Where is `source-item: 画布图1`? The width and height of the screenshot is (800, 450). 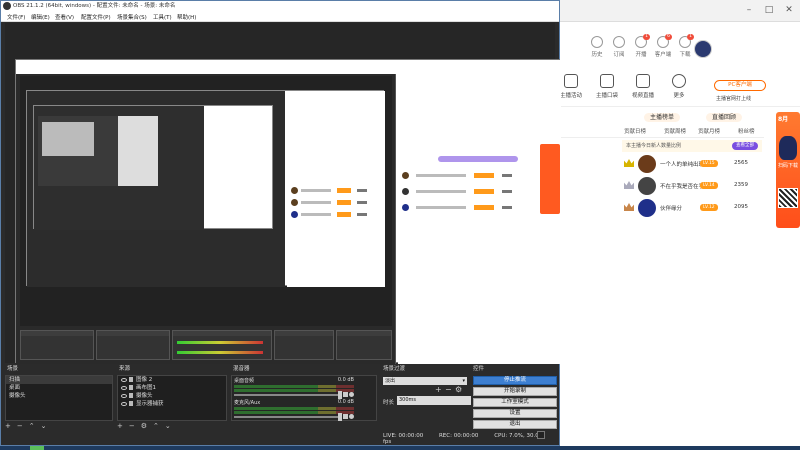 source-item: 画布图1 is located at coordinates (172, 388).